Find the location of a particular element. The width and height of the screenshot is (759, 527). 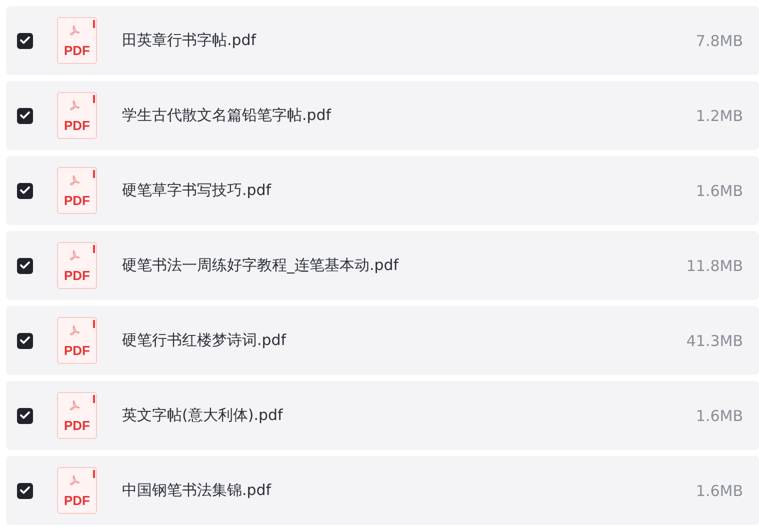

file-size: 11.8MB is located at coordinates (714, 265).